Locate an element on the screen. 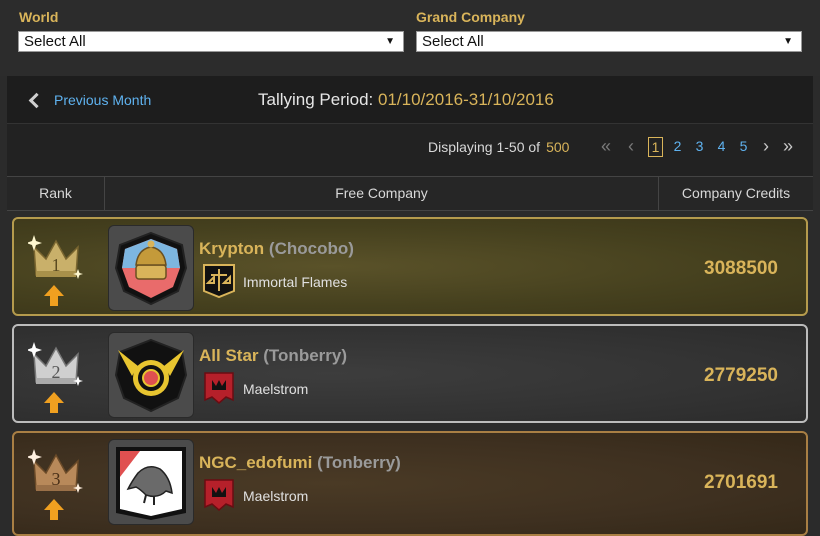  tallying-period-label: Tallying Period: is located at coordinates (316, 99).